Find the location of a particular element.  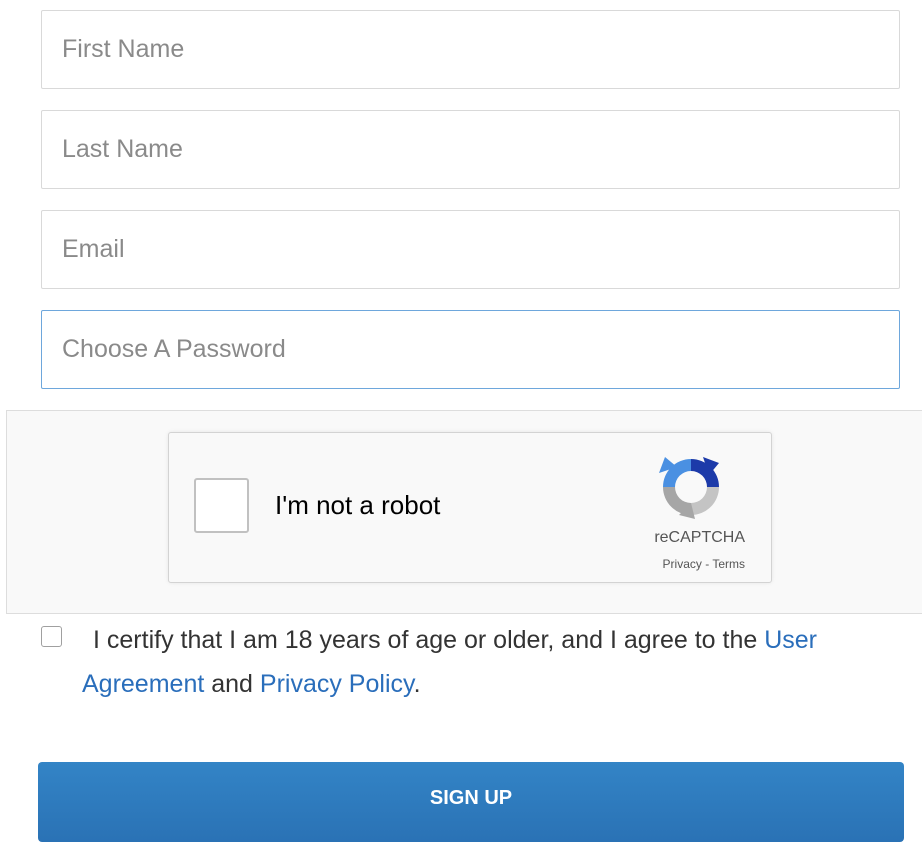

agreement-line-2: Agreement and Privacy Policy. is located at coordinates (251, 684).